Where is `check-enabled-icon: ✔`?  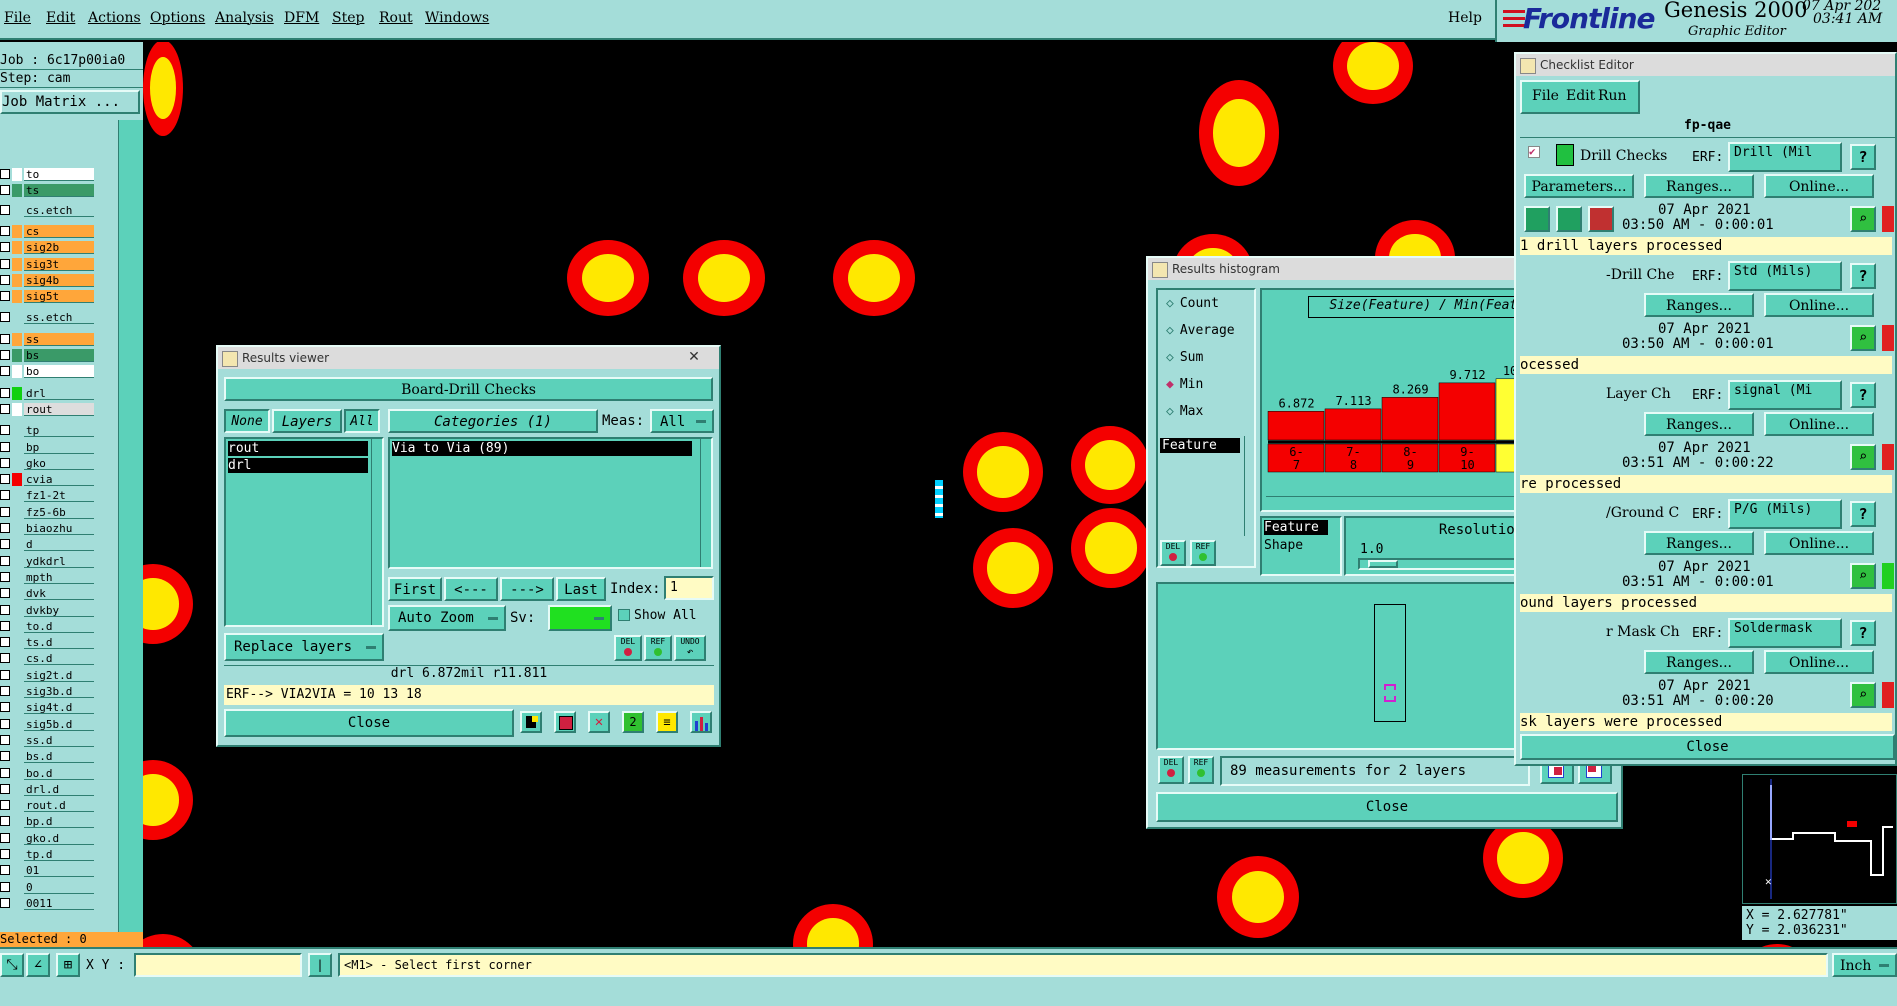
check-enabled-icon: ✔ is located at coordinates (1534, 152).